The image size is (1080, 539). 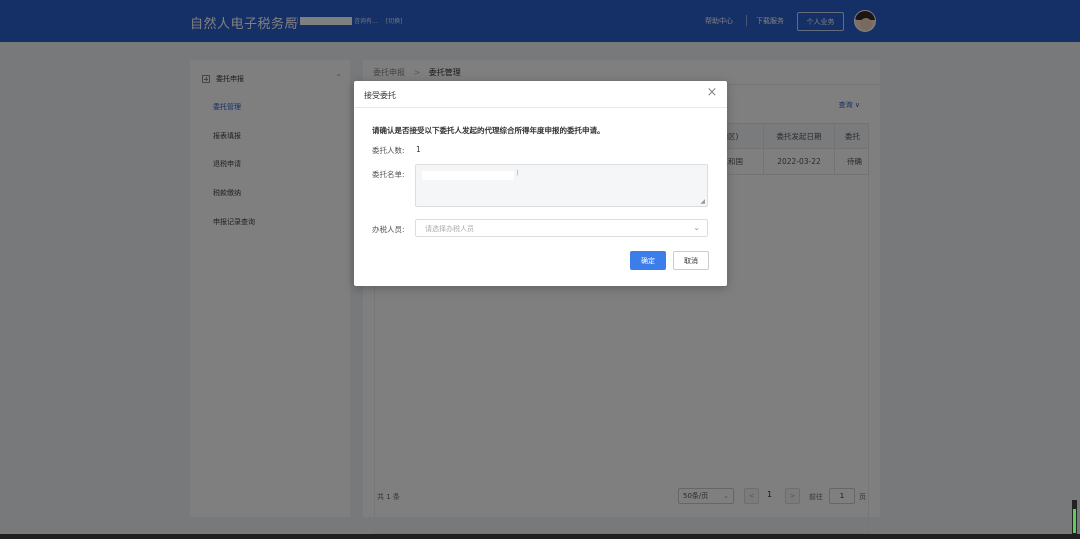 What do you see at coordinates (691, 260) in the screenshot?
I see `cancel-button: 取消` at bounding box center [691, 260].